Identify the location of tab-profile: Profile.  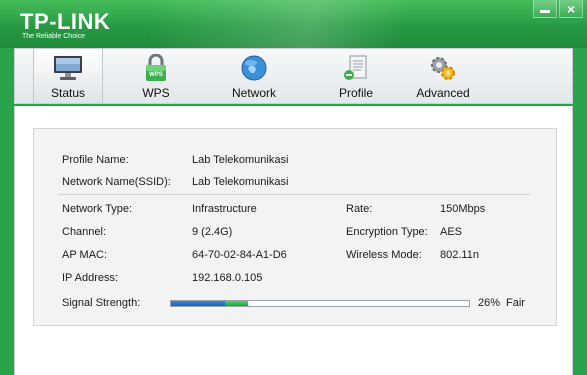
(356, 76).